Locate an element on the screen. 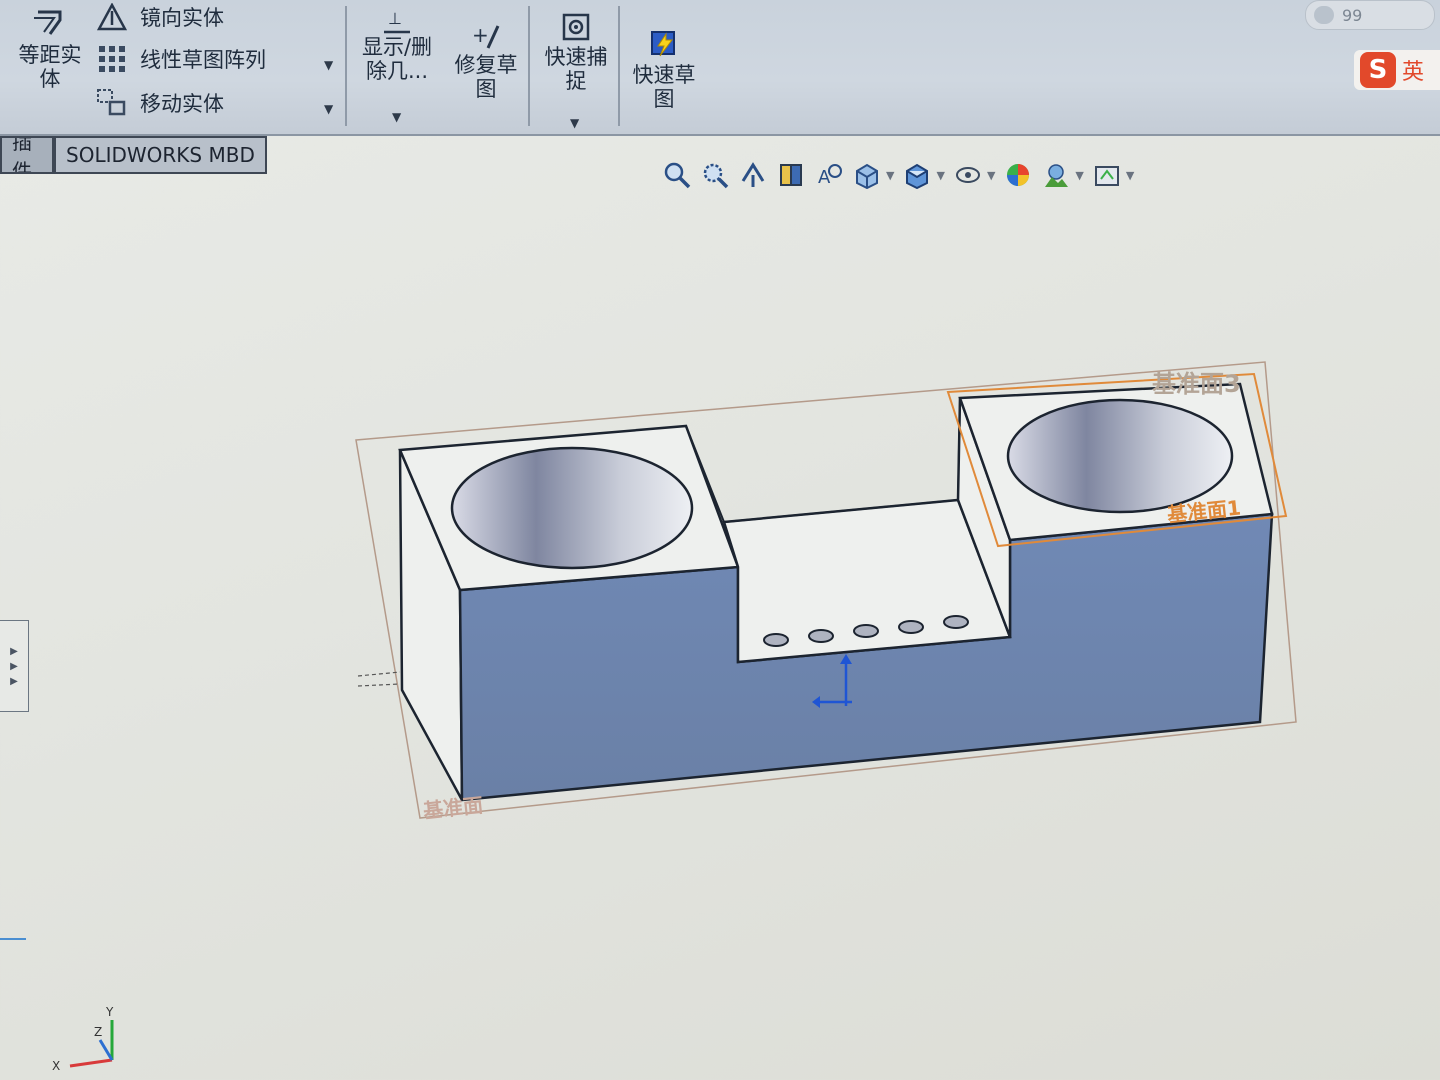 This screenshot has width=1440, height=1080. reference-triad-icon: Y X Z is located at coordinates (83, 1039).